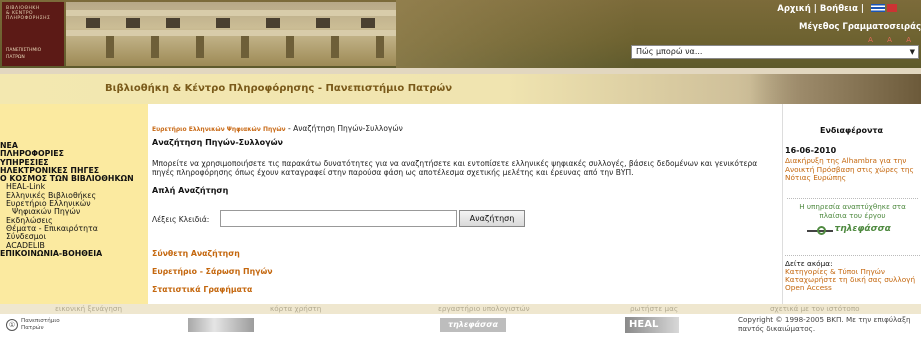  What do you see at coordinates (338, 218) in the screenshot?
I see `keywords-input` at bounding box center [338, 218].